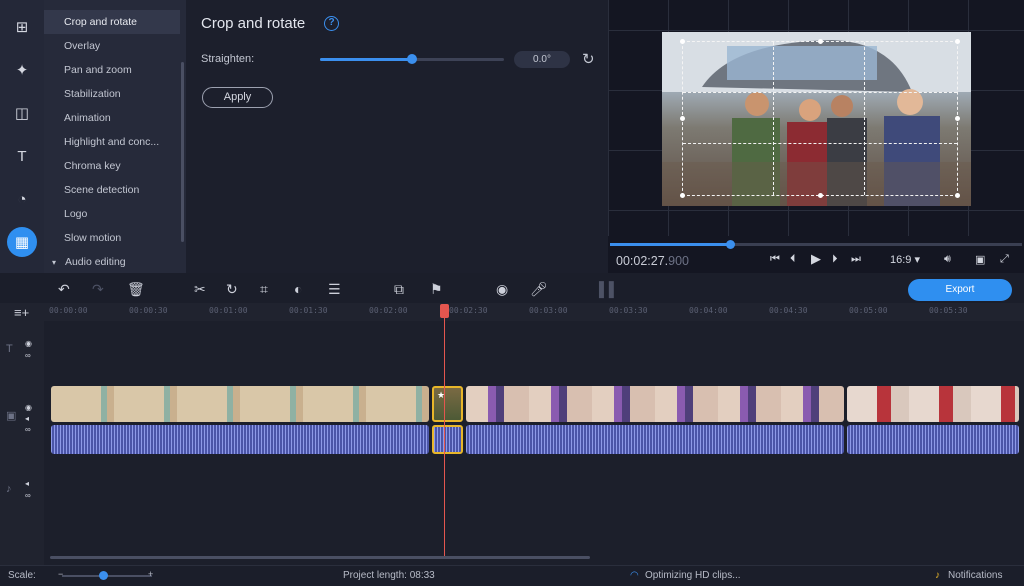 This screenshot has height=586, width=1024. I want to click on playback-progress-fill, so click(670, 244).